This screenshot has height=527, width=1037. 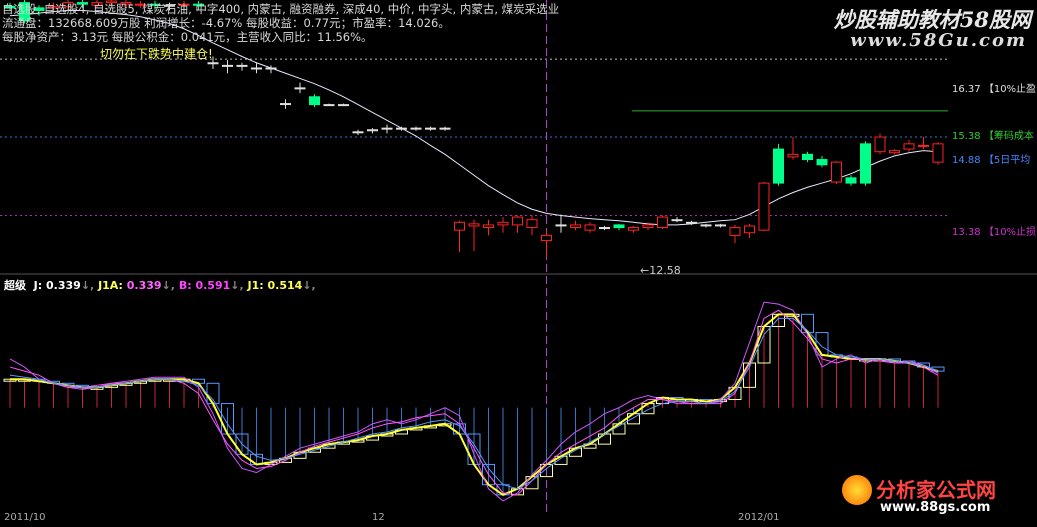 I want to click on level-label: 【5日平均, so click(x=1007, y=160).